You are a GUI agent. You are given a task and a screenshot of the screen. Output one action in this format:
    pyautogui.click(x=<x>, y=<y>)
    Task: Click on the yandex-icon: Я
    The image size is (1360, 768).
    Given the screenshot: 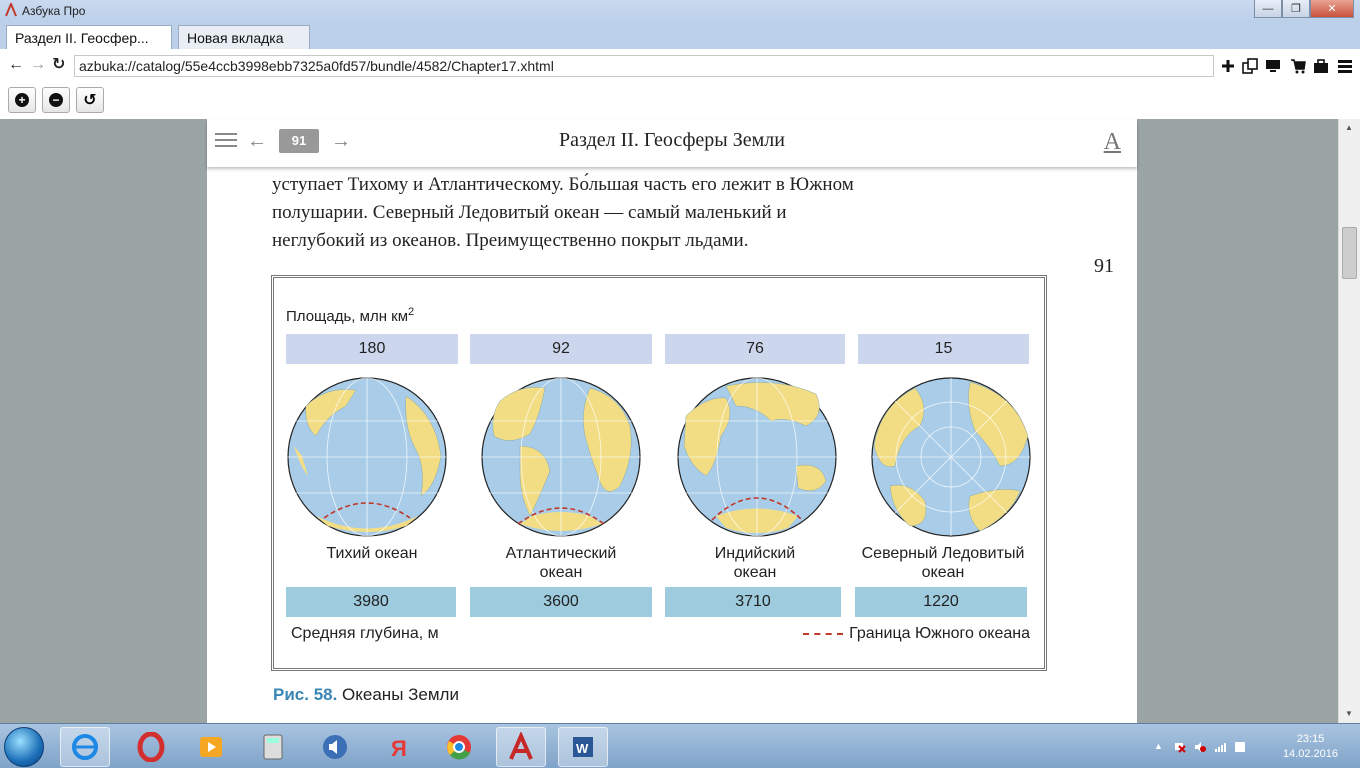 What is the action you would take?
    pyautogui.click(x=399, y=748)
    